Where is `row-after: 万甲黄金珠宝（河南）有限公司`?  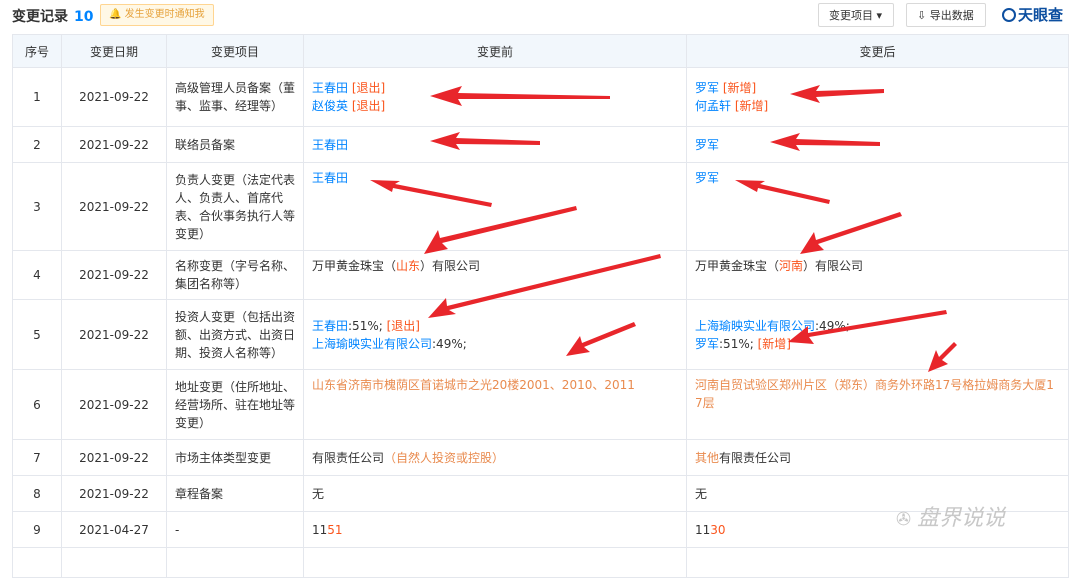
row-after: 万甲黄金珠宝（河南）有限公司 is located at coordinates (877, 275).